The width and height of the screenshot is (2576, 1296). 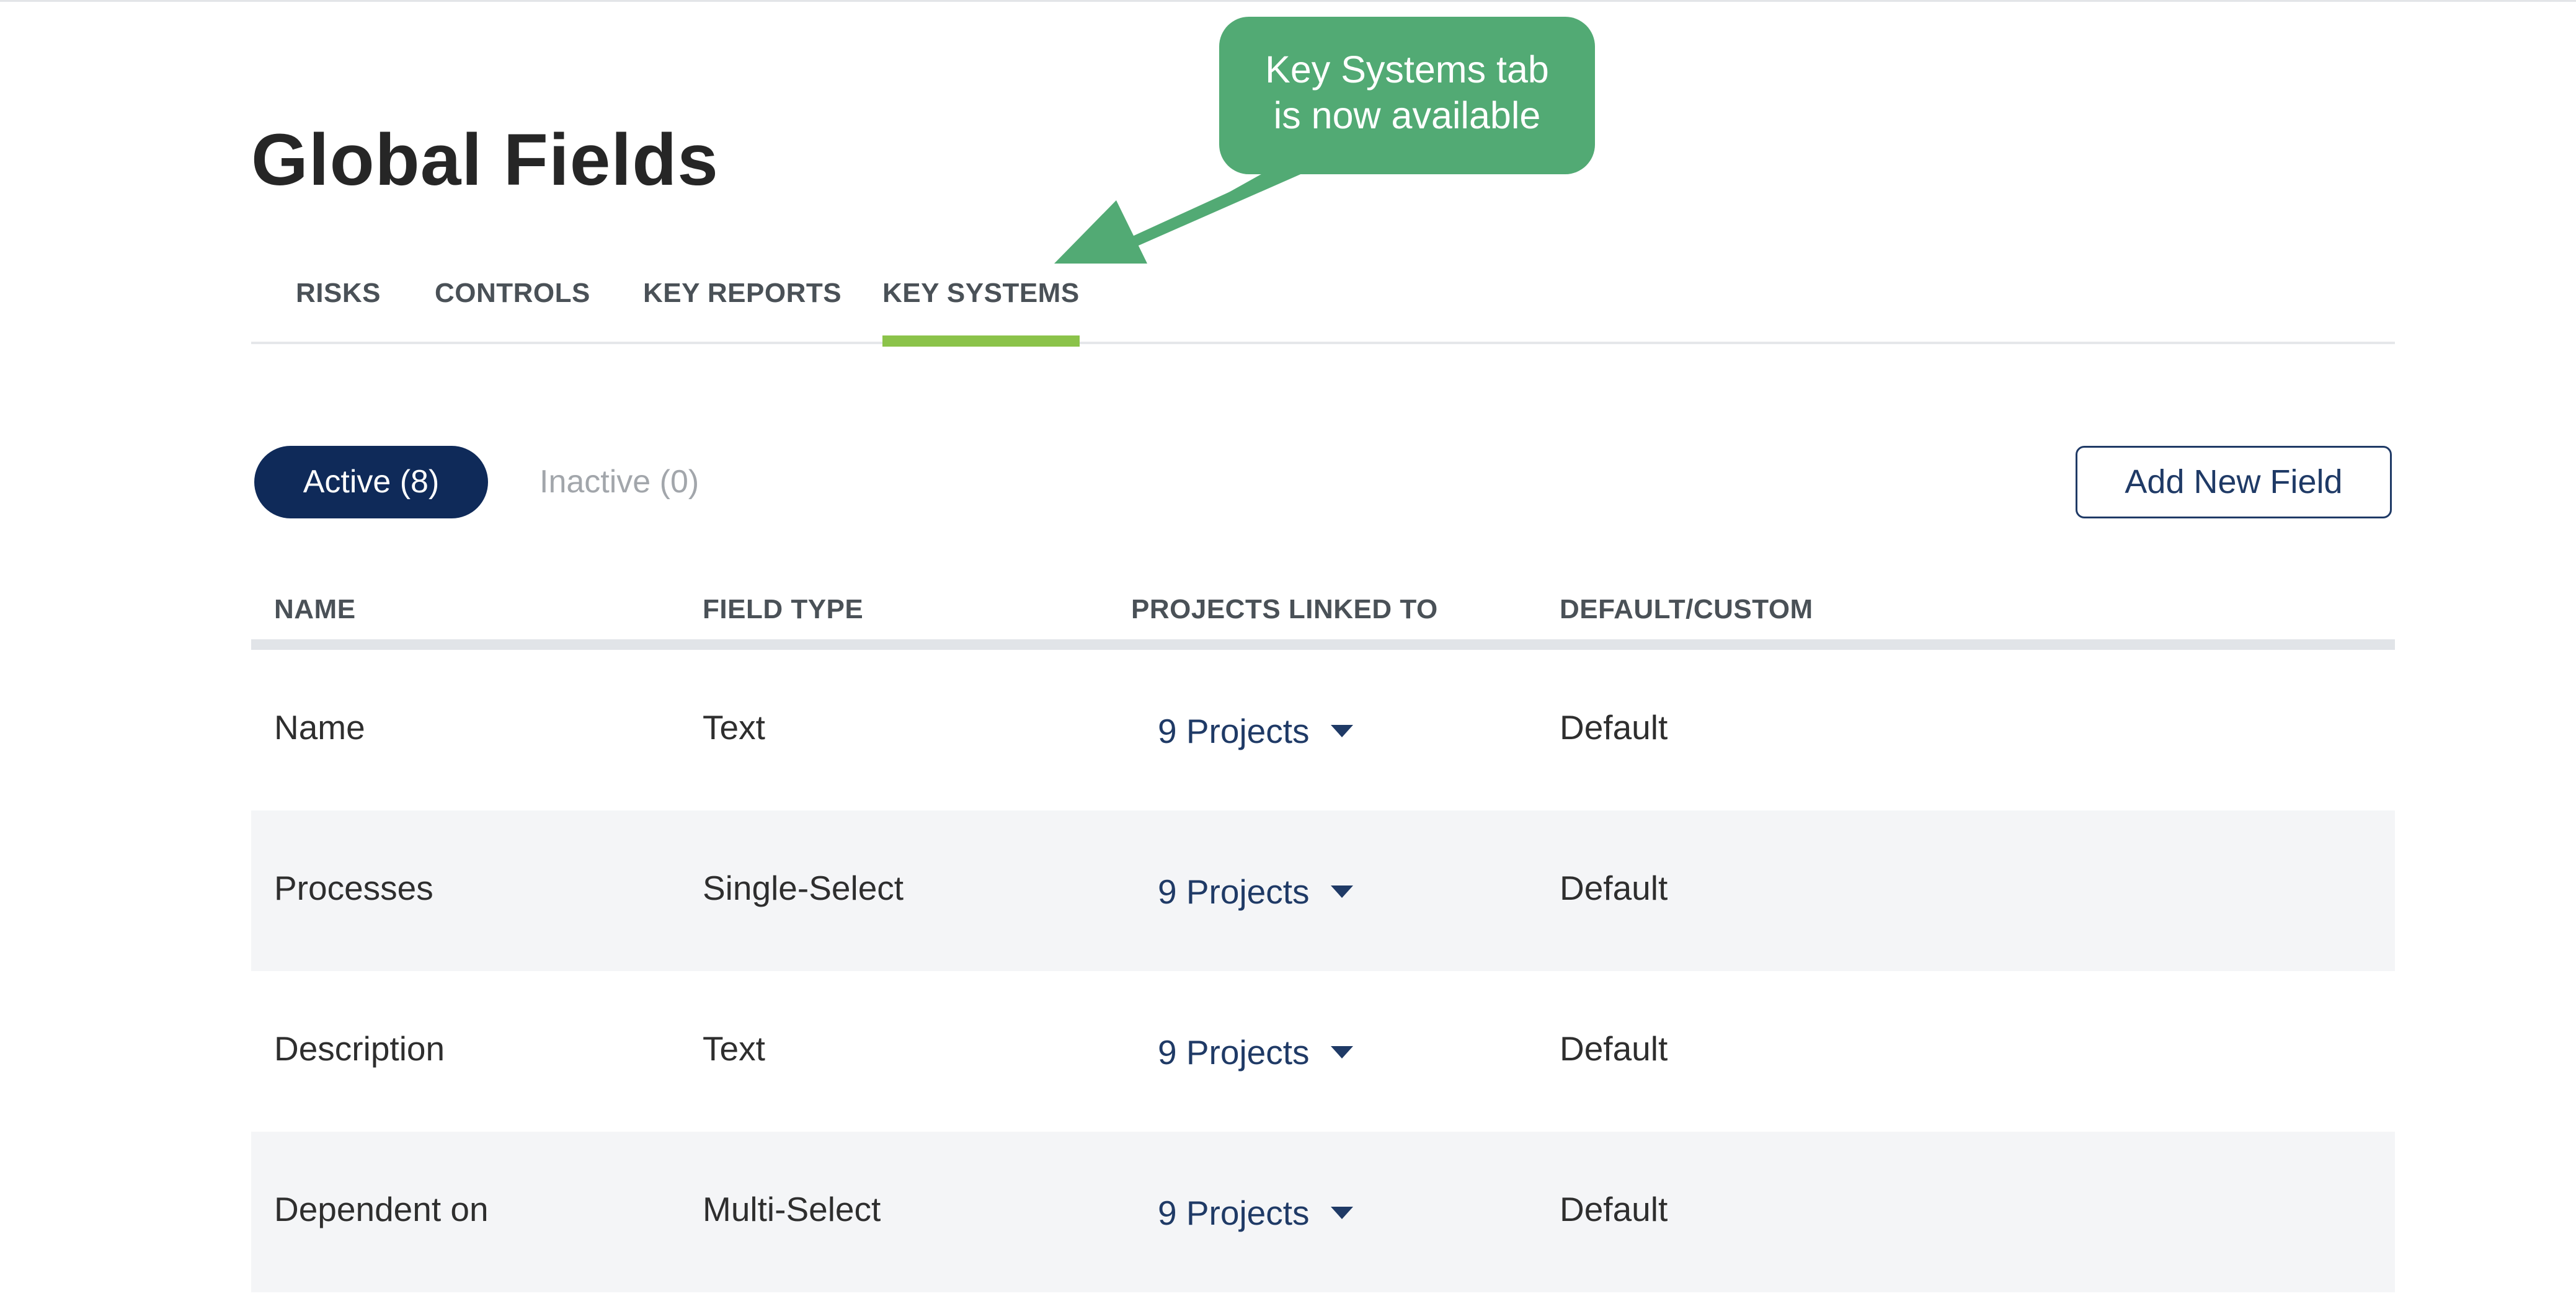 I want to click on column-header-default-custom: DEFAULT/CUSTOM, so click(x=1686, y=609).